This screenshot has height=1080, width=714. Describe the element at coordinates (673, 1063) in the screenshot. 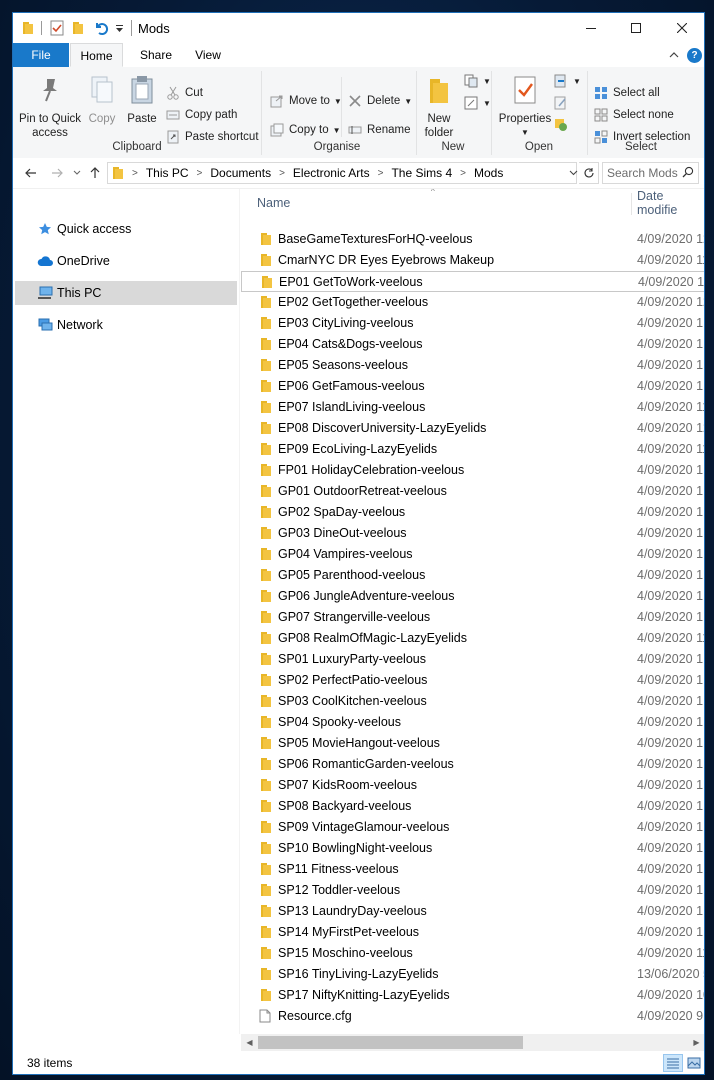

I see `details-view-button` at that location.